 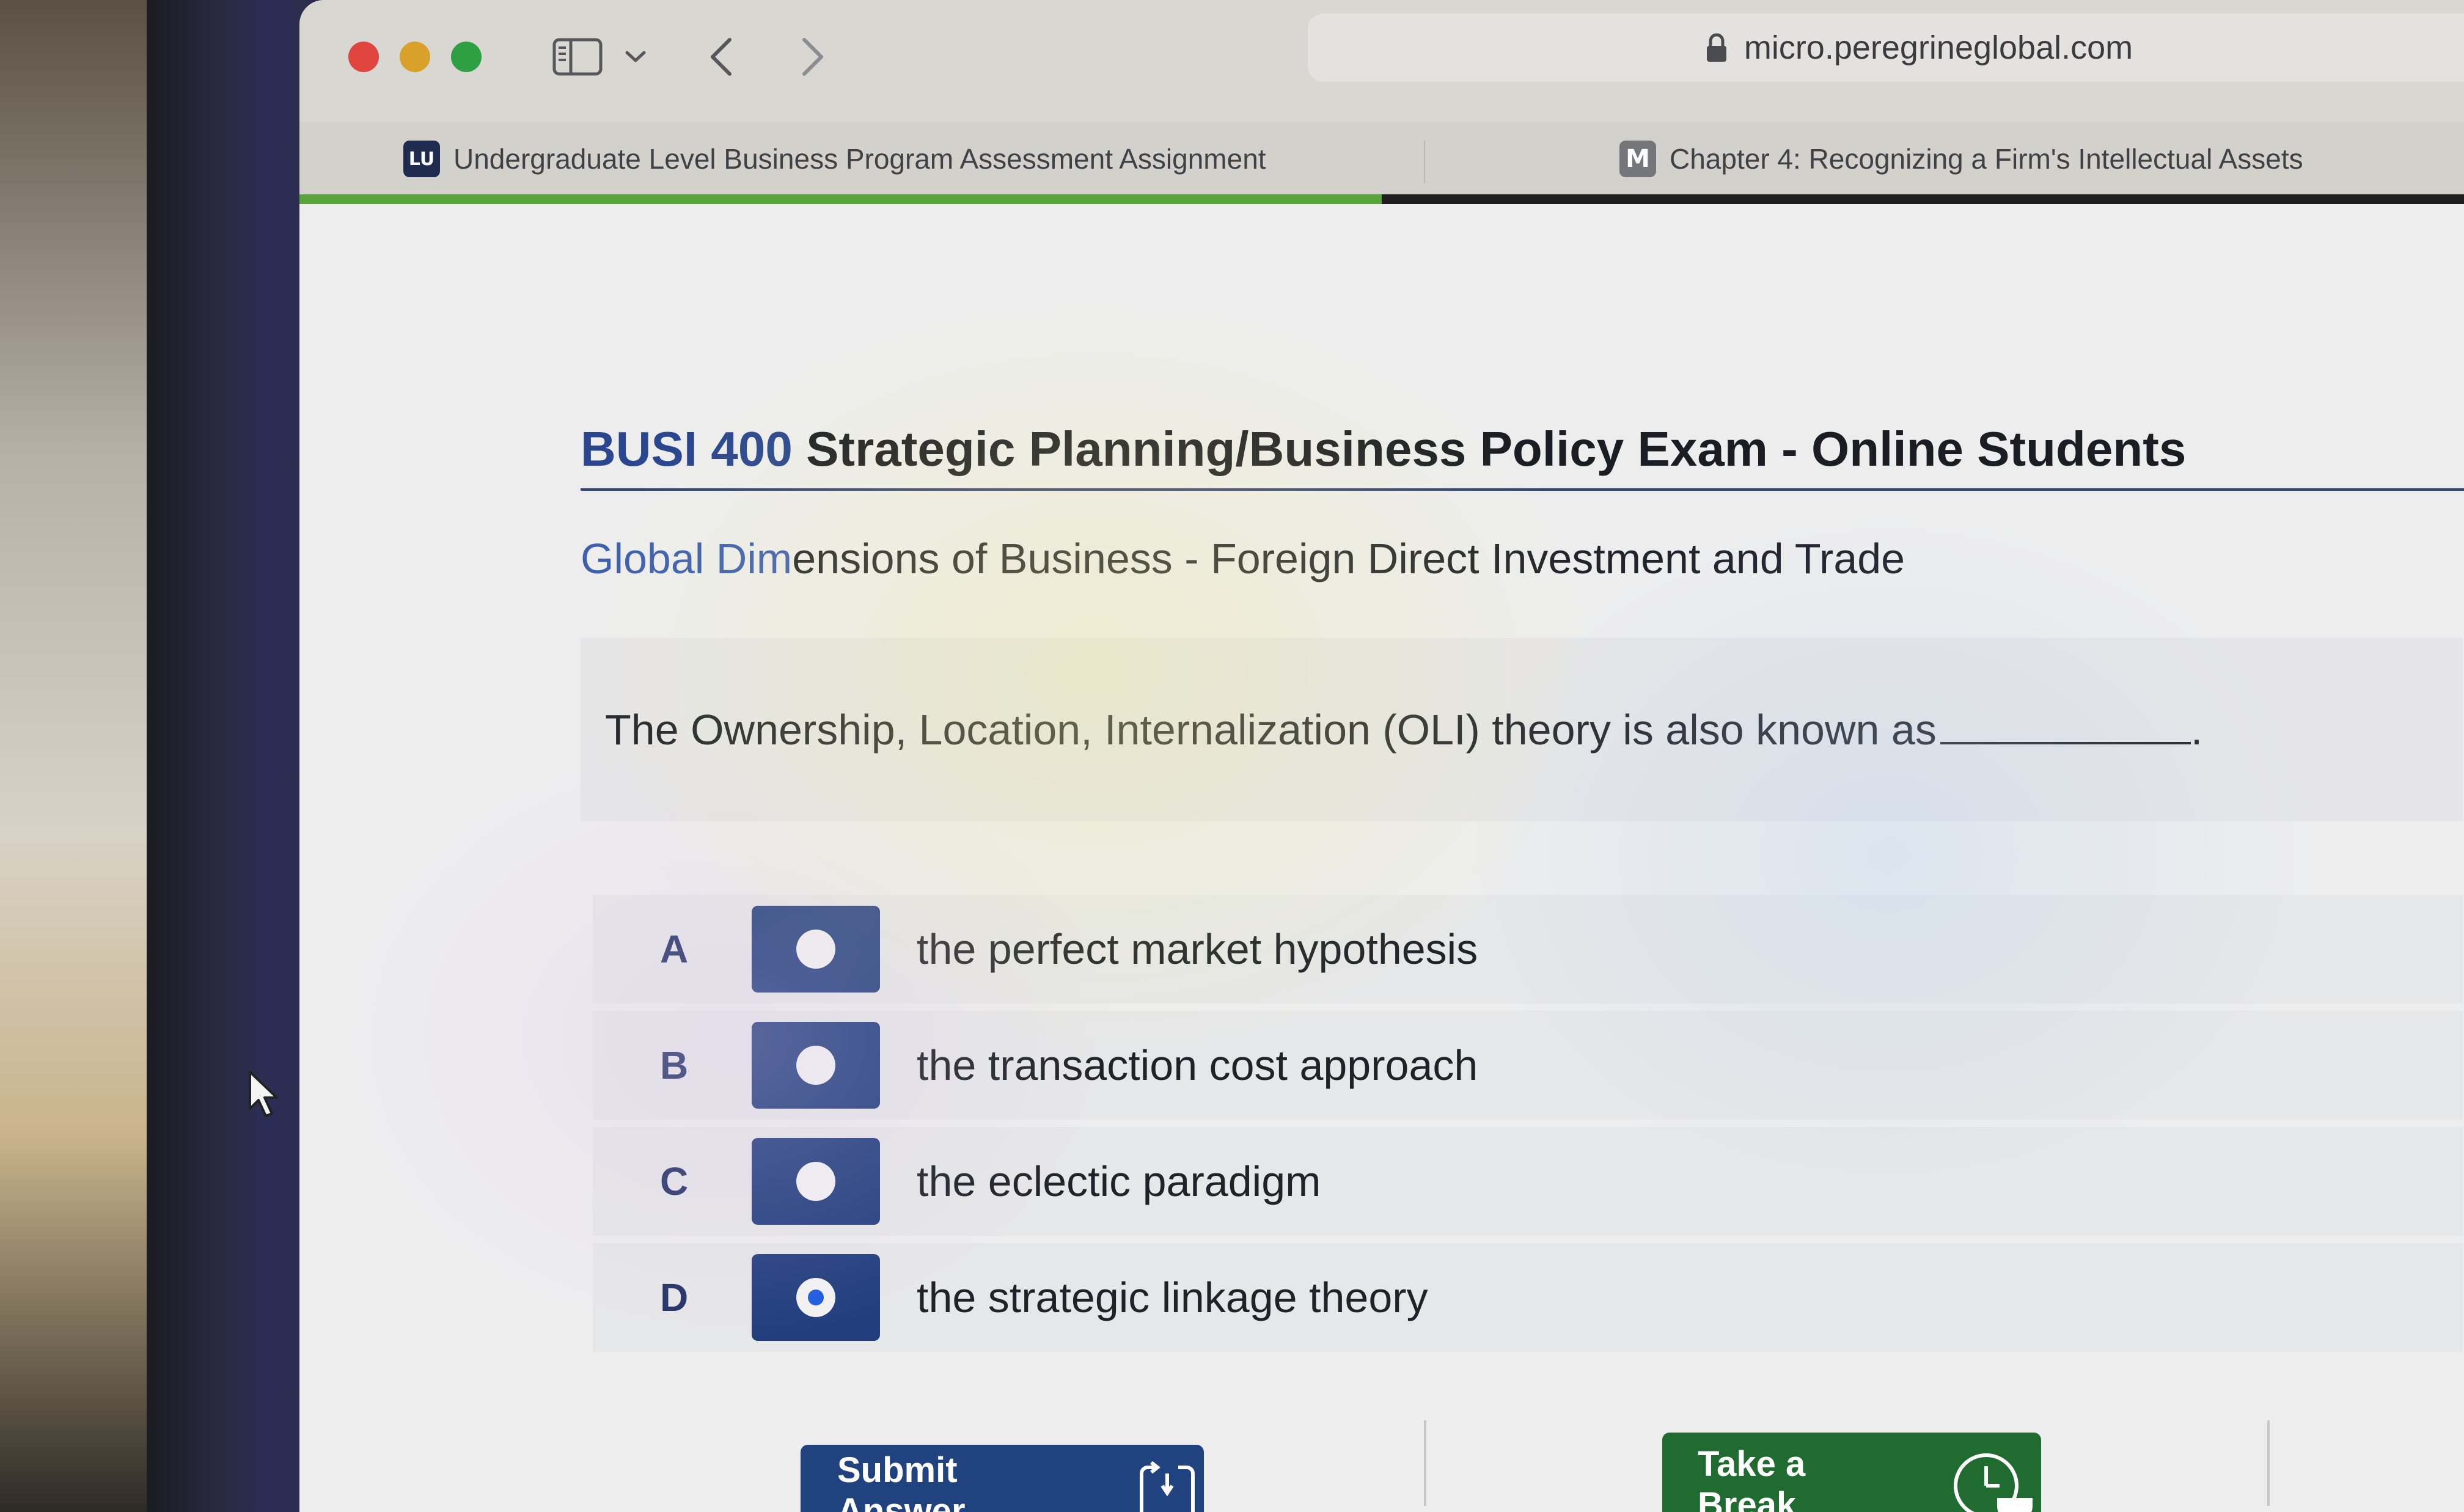 I want to click on lu-logo-icon: LU, so click(x=422, y=159).